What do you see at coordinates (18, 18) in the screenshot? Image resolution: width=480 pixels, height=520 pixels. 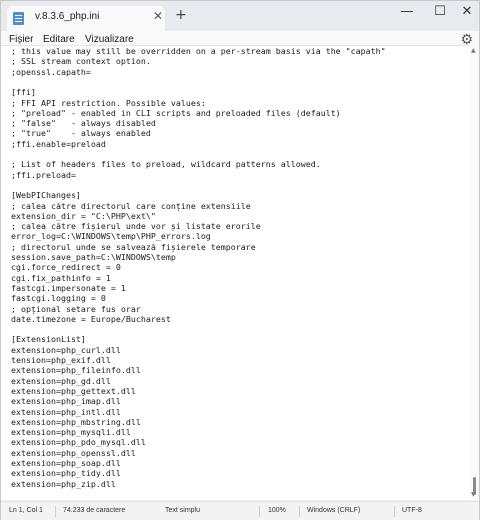 I see `notepad-icon` at bounding box center [18, 18].